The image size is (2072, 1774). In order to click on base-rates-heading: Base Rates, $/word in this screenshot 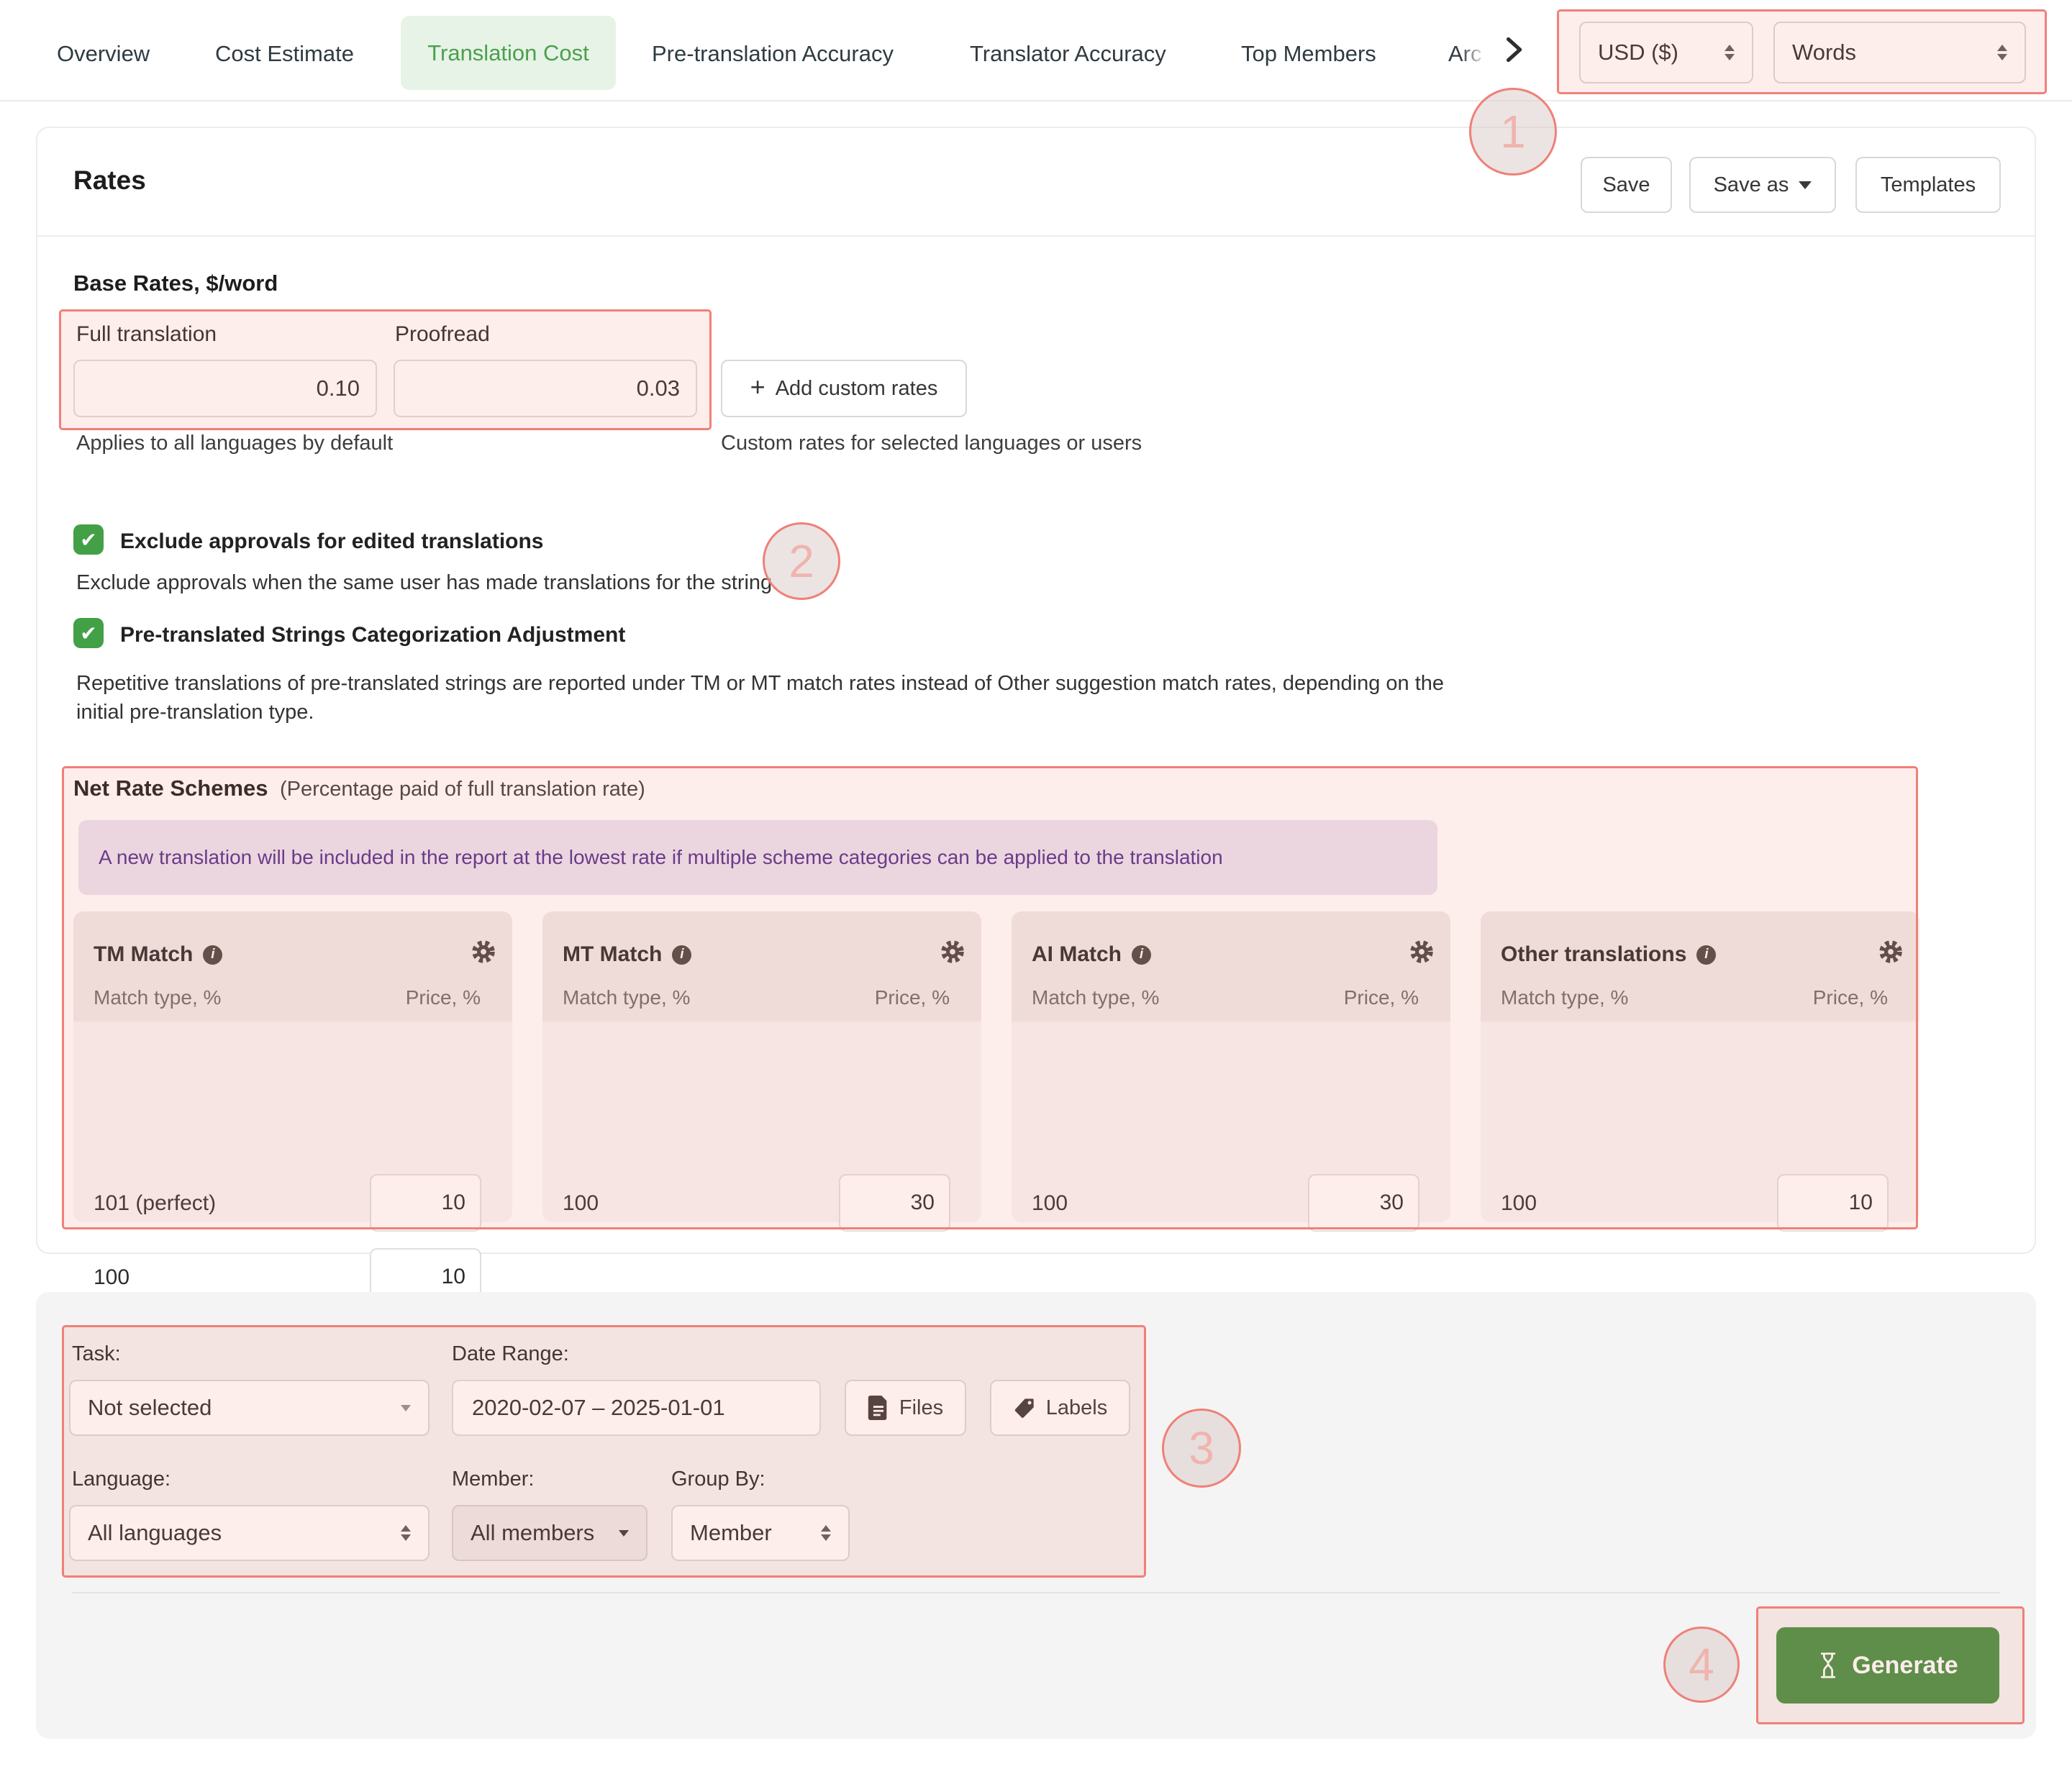, I will do `click(175, 283)`.